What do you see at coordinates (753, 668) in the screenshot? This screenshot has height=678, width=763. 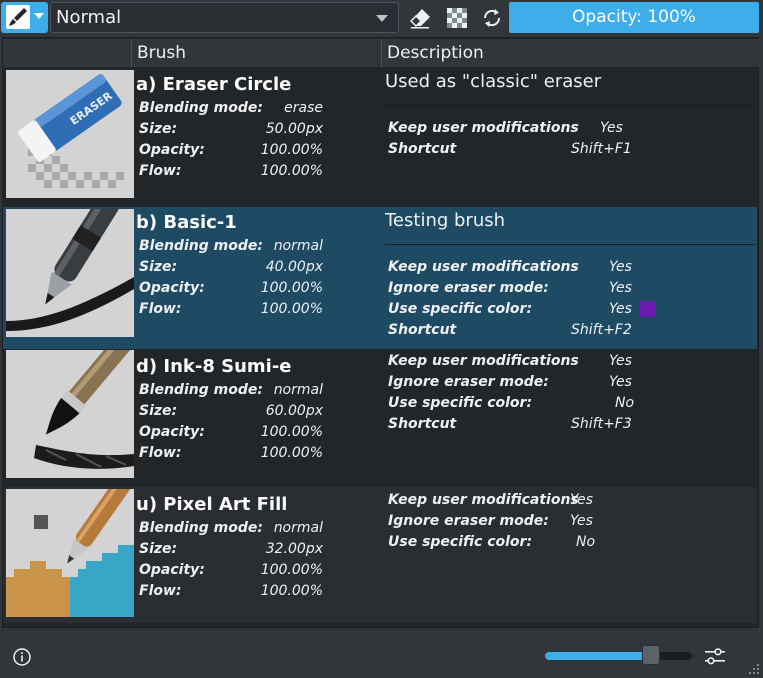 I see `resize-grip-icon` at bounding box center [753, 668].